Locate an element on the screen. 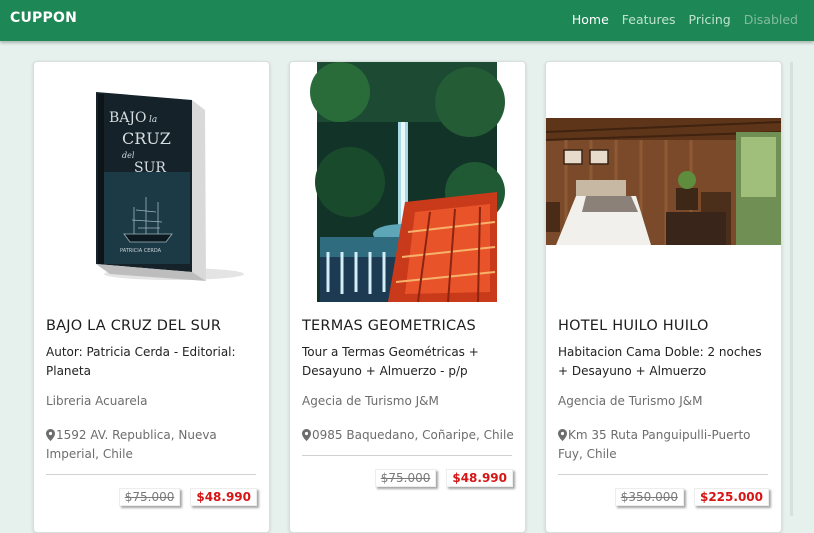  nav-link-features: Features is located at coordinates (649, 19).